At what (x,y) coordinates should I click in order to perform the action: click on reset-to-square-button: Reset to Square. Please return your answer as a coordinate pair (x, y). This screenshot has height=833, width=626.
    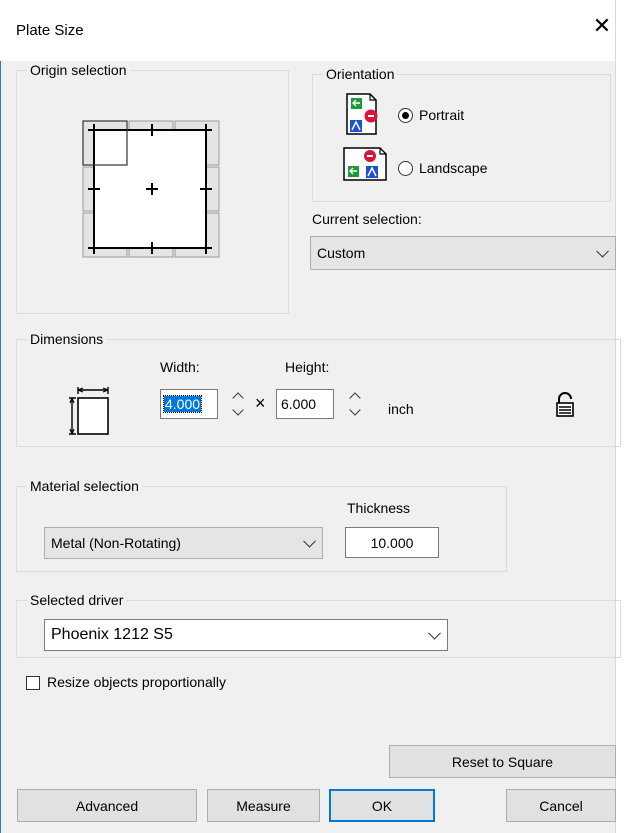
    Looking at the image, I should click on (502, 761).